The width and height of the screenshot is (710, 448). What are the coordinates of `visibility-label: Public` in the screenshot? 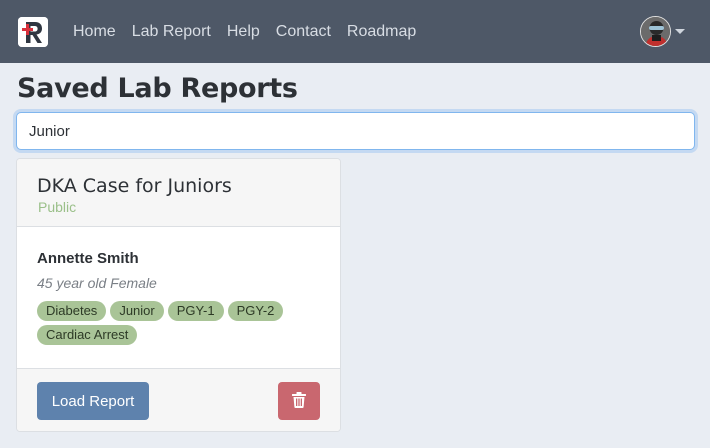 It's located at (57, 207).